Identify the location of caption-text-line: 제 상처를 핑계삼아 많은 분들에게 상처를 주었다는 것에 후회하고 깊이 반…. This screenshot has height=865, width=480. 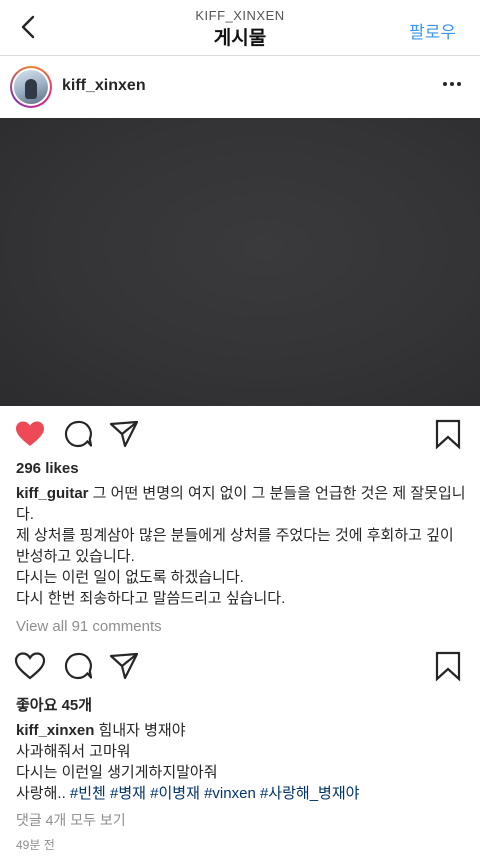
(235, 546).